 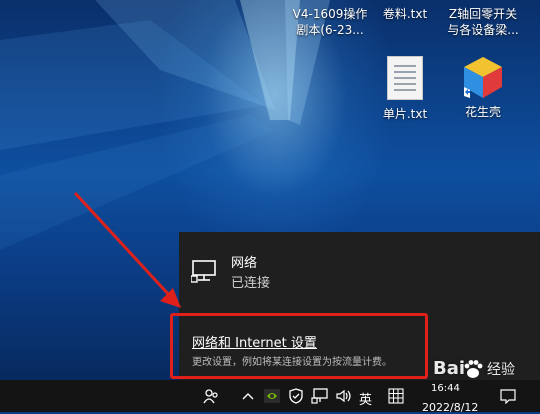 I want to click on nvidia-icon, so click(x=272, y=396).